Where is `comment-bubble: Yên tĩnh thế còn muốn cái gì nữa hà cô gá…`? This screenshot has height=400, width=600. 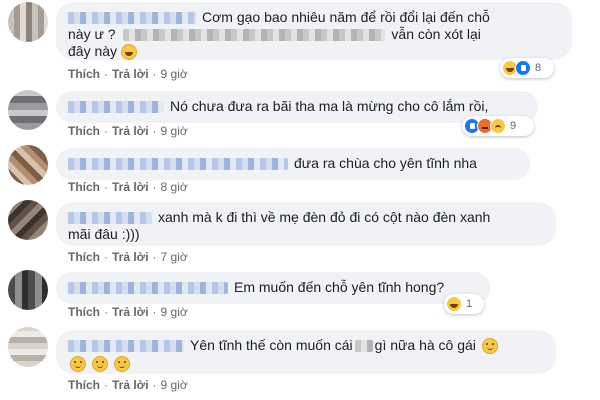
comment-bubble: Yên tĩnh thế còn muốn cái gì nữa hà cô gá… is located at coordinates (306, 352).